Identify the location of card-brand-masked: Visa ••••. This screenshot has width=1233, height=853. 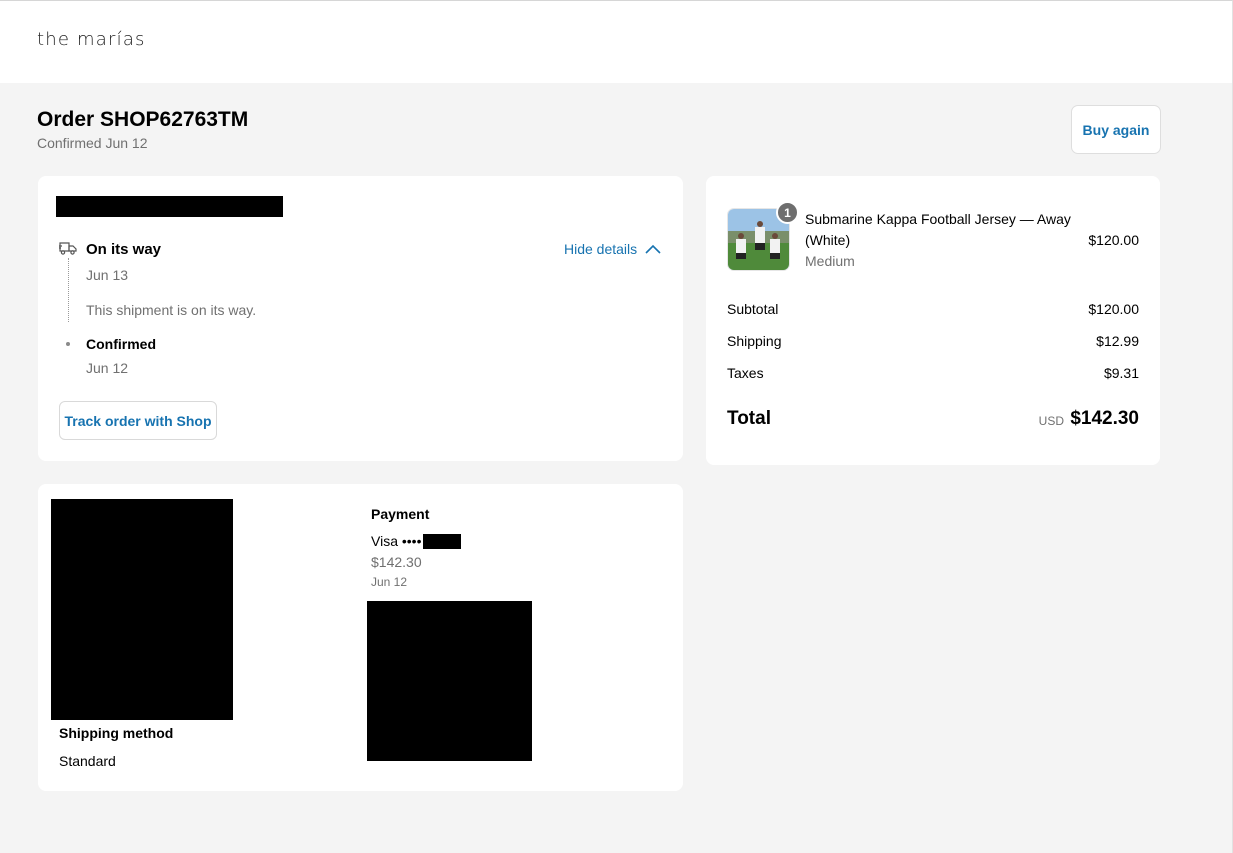
(396, 541).